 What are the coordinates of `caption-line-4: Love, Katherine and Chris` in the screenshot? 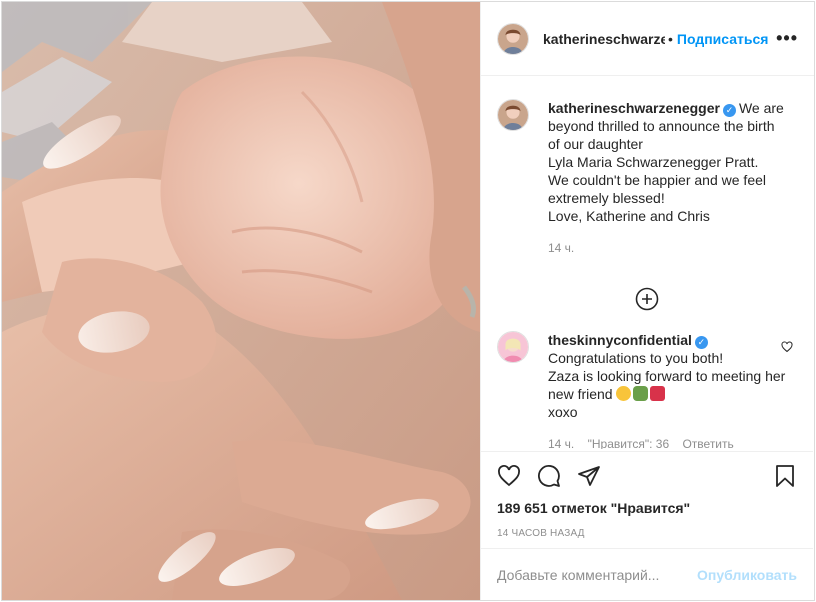 It's located at (629, 216).